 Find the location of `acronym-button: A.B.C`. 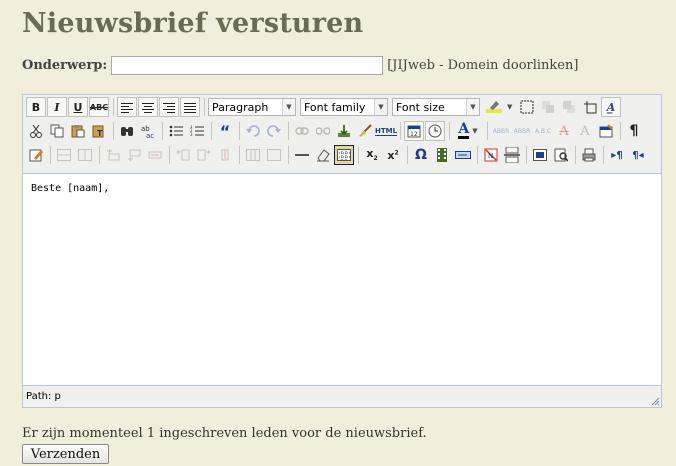

acronym-button: A.B.C is located at coordinates (543, 131).